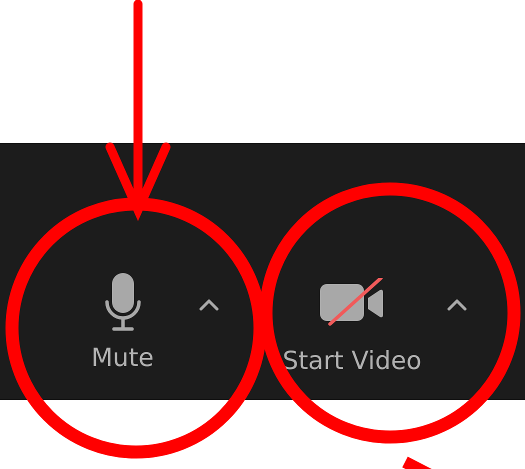 This screenshot has height=469, width=525. I want to click on microphone-icon, so click(123, 303).